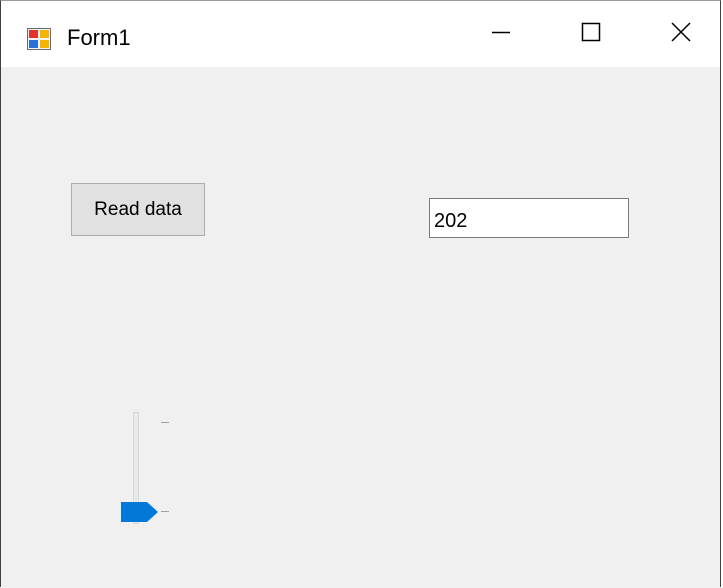  Describe the element at coordinates (140, 512) in the screenshot. I see `trackbar-thumb` at that location.